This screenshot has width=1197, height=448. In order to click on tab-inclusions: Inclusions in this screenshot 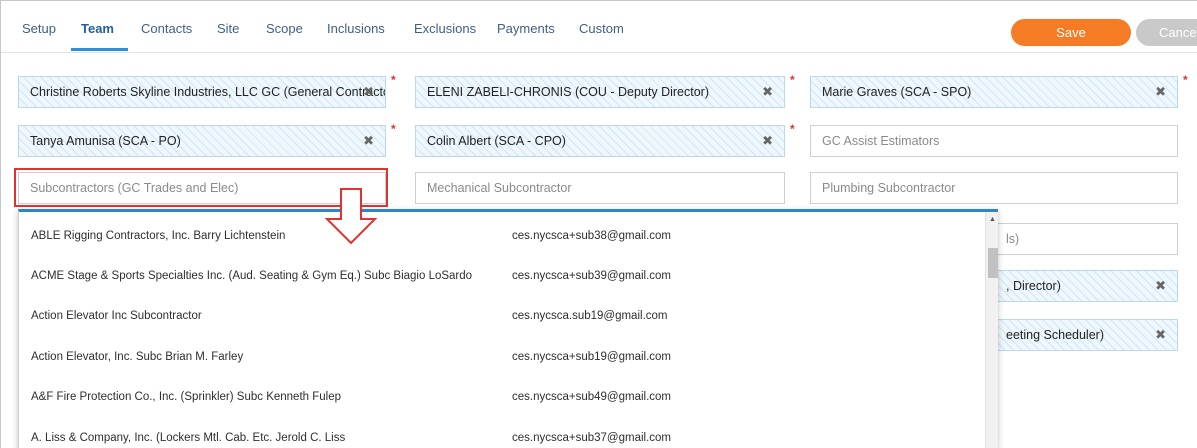, I will do `click(356, 28)`.